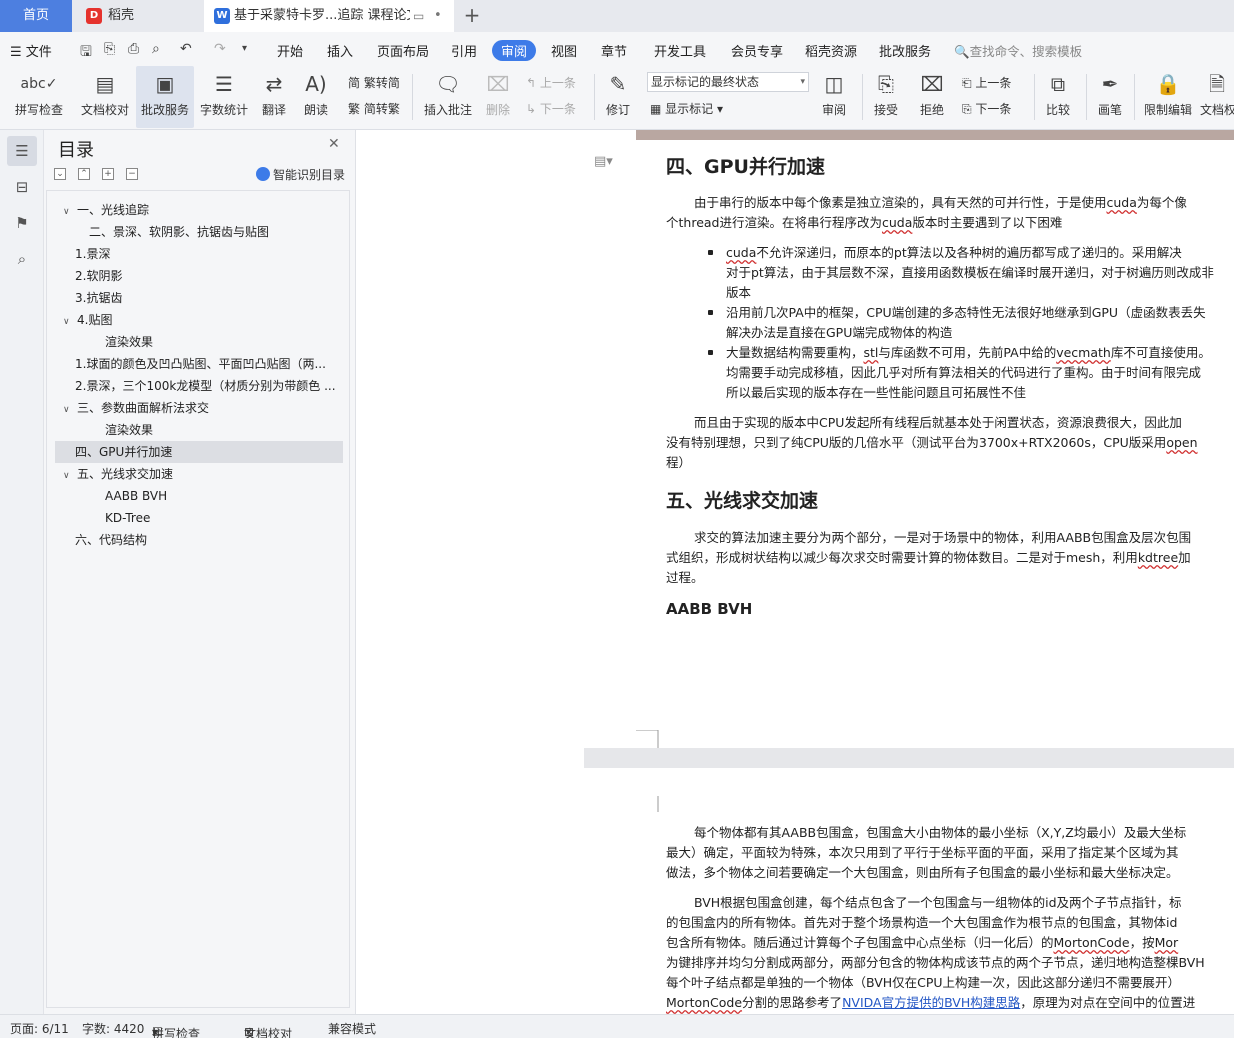 The width and height of the screenshot is (1234, 1038). I want to click on show-marks-button: ▦ 显示标记 ▾, so click(686, 108).